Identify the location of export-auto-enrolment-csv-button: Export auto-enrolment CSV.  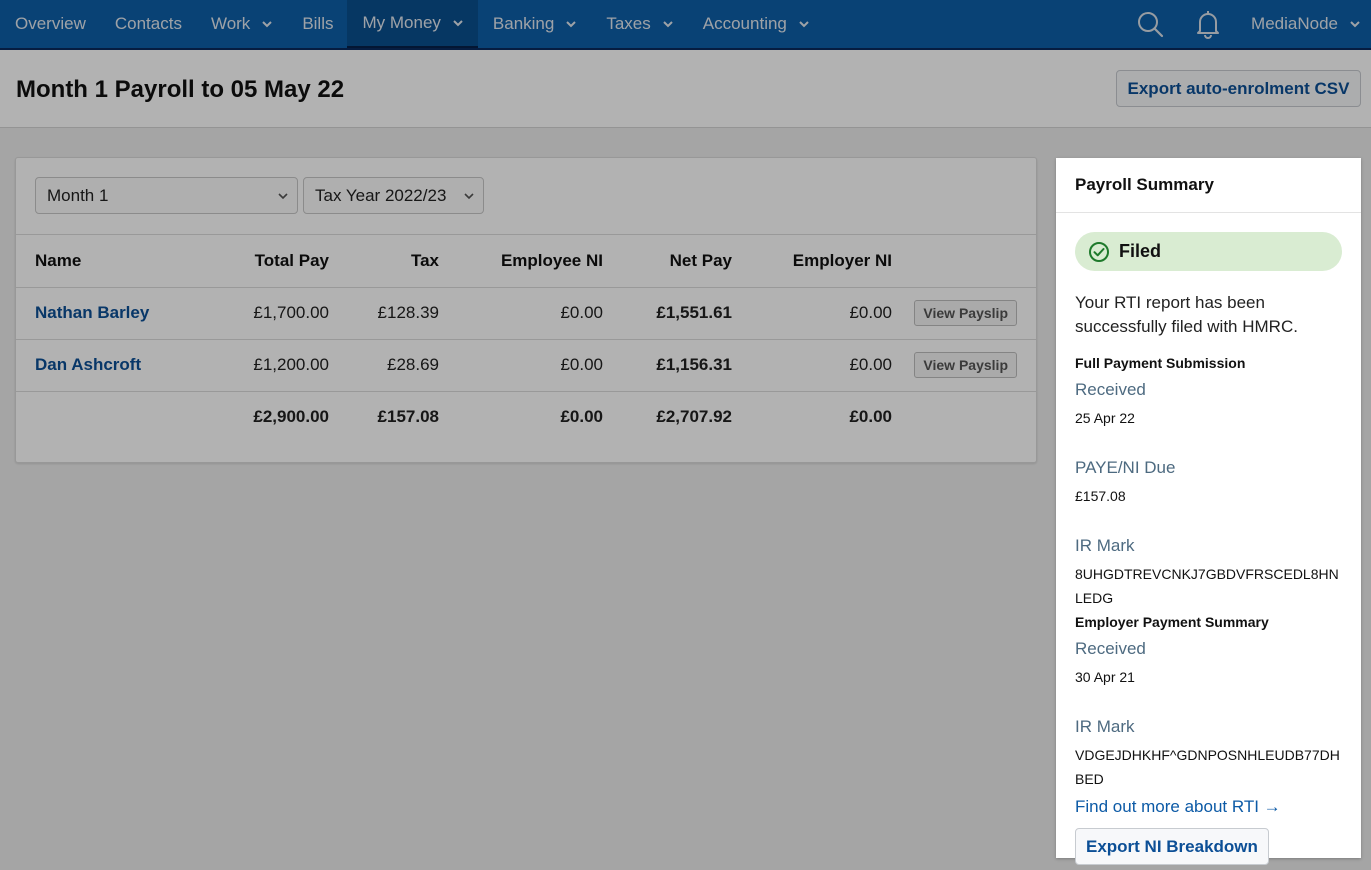
(1238, 88).